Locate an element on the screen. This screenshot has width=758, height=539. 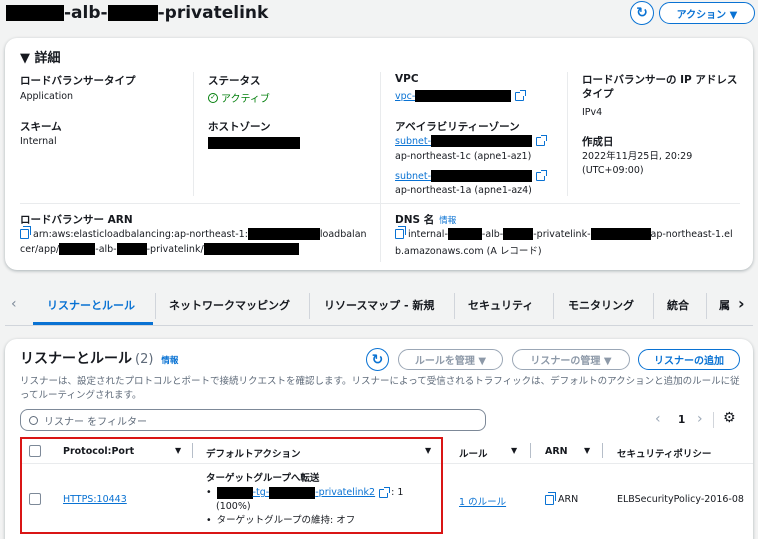
column-security-policy: セキュリティポリシー is located at coordinates (664, 453).